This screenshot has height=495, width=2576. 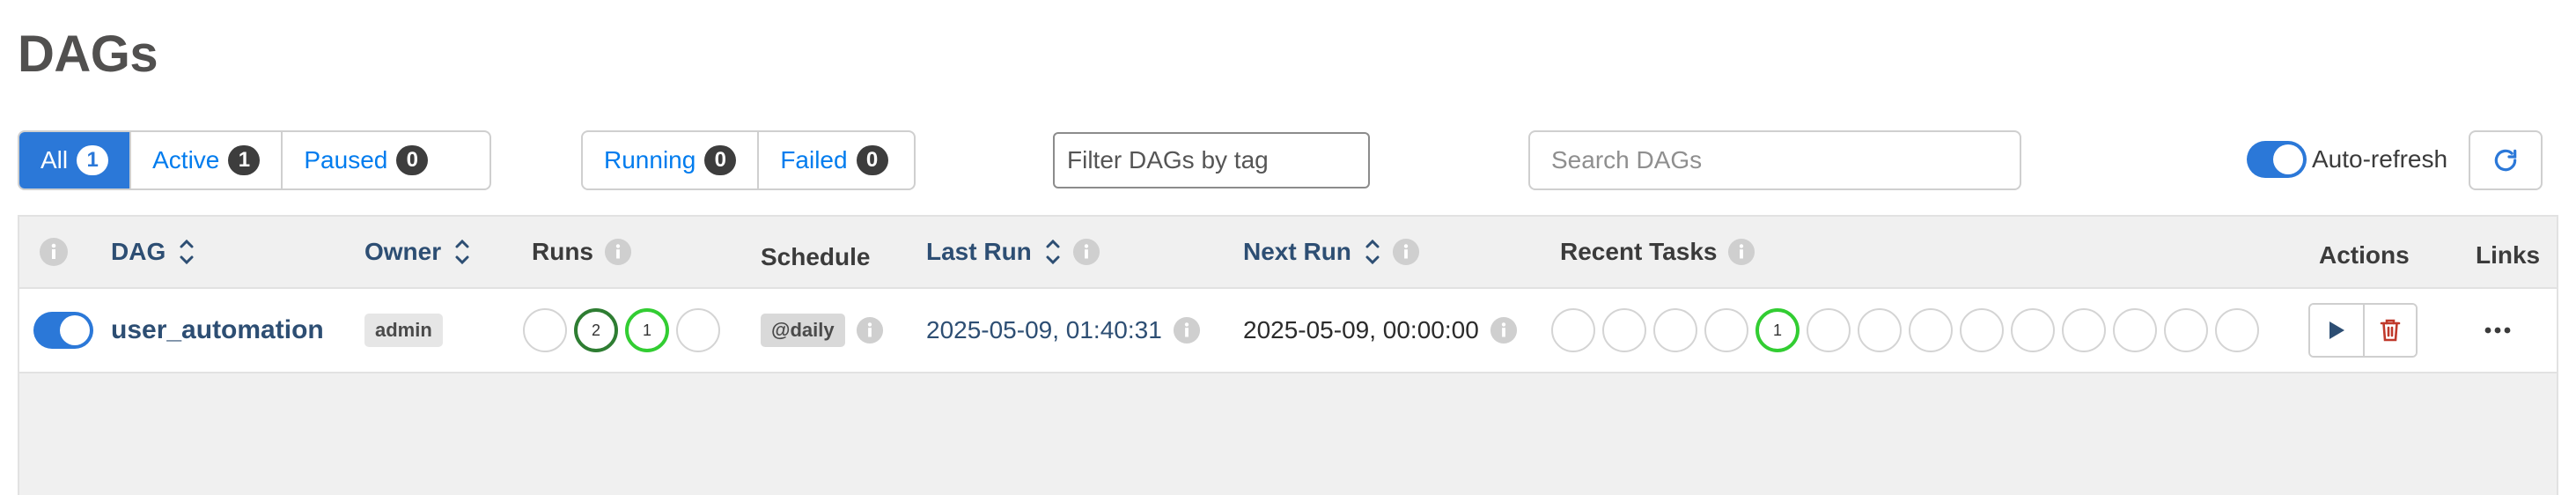 I want to click on next-run-text: 2025-05-09, 00:00:00, so click(x=1361, y=330).